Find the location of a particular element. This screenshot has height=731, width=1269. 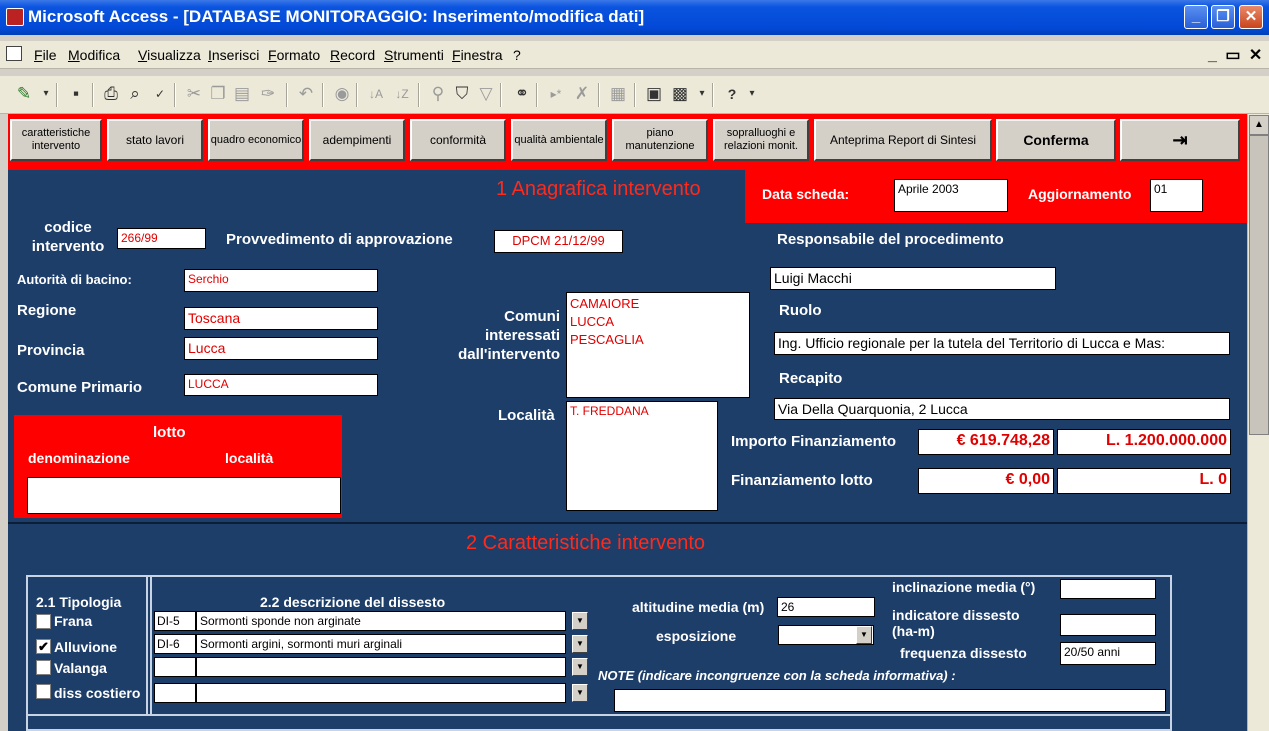

hyperlink-icon: ◉ is located at coordinates (342, 94).